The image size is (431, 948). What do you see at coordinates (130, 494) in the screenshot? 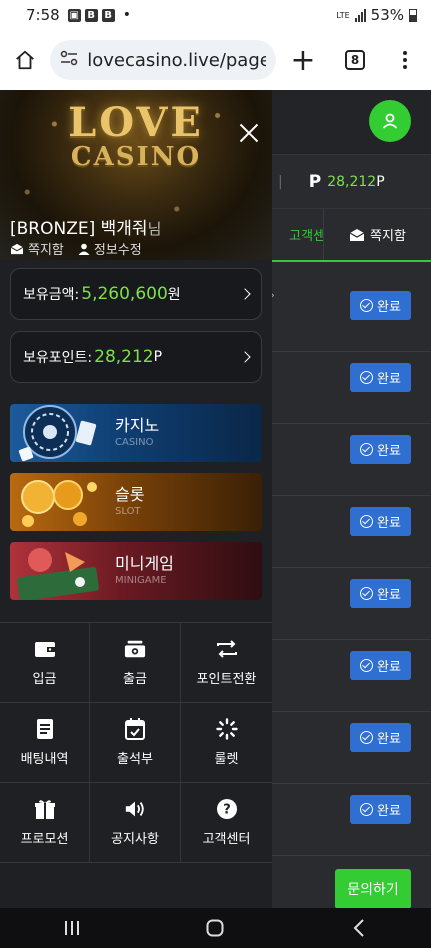
I see `slot-title: 슬롯` at bounding box center [130, 494].